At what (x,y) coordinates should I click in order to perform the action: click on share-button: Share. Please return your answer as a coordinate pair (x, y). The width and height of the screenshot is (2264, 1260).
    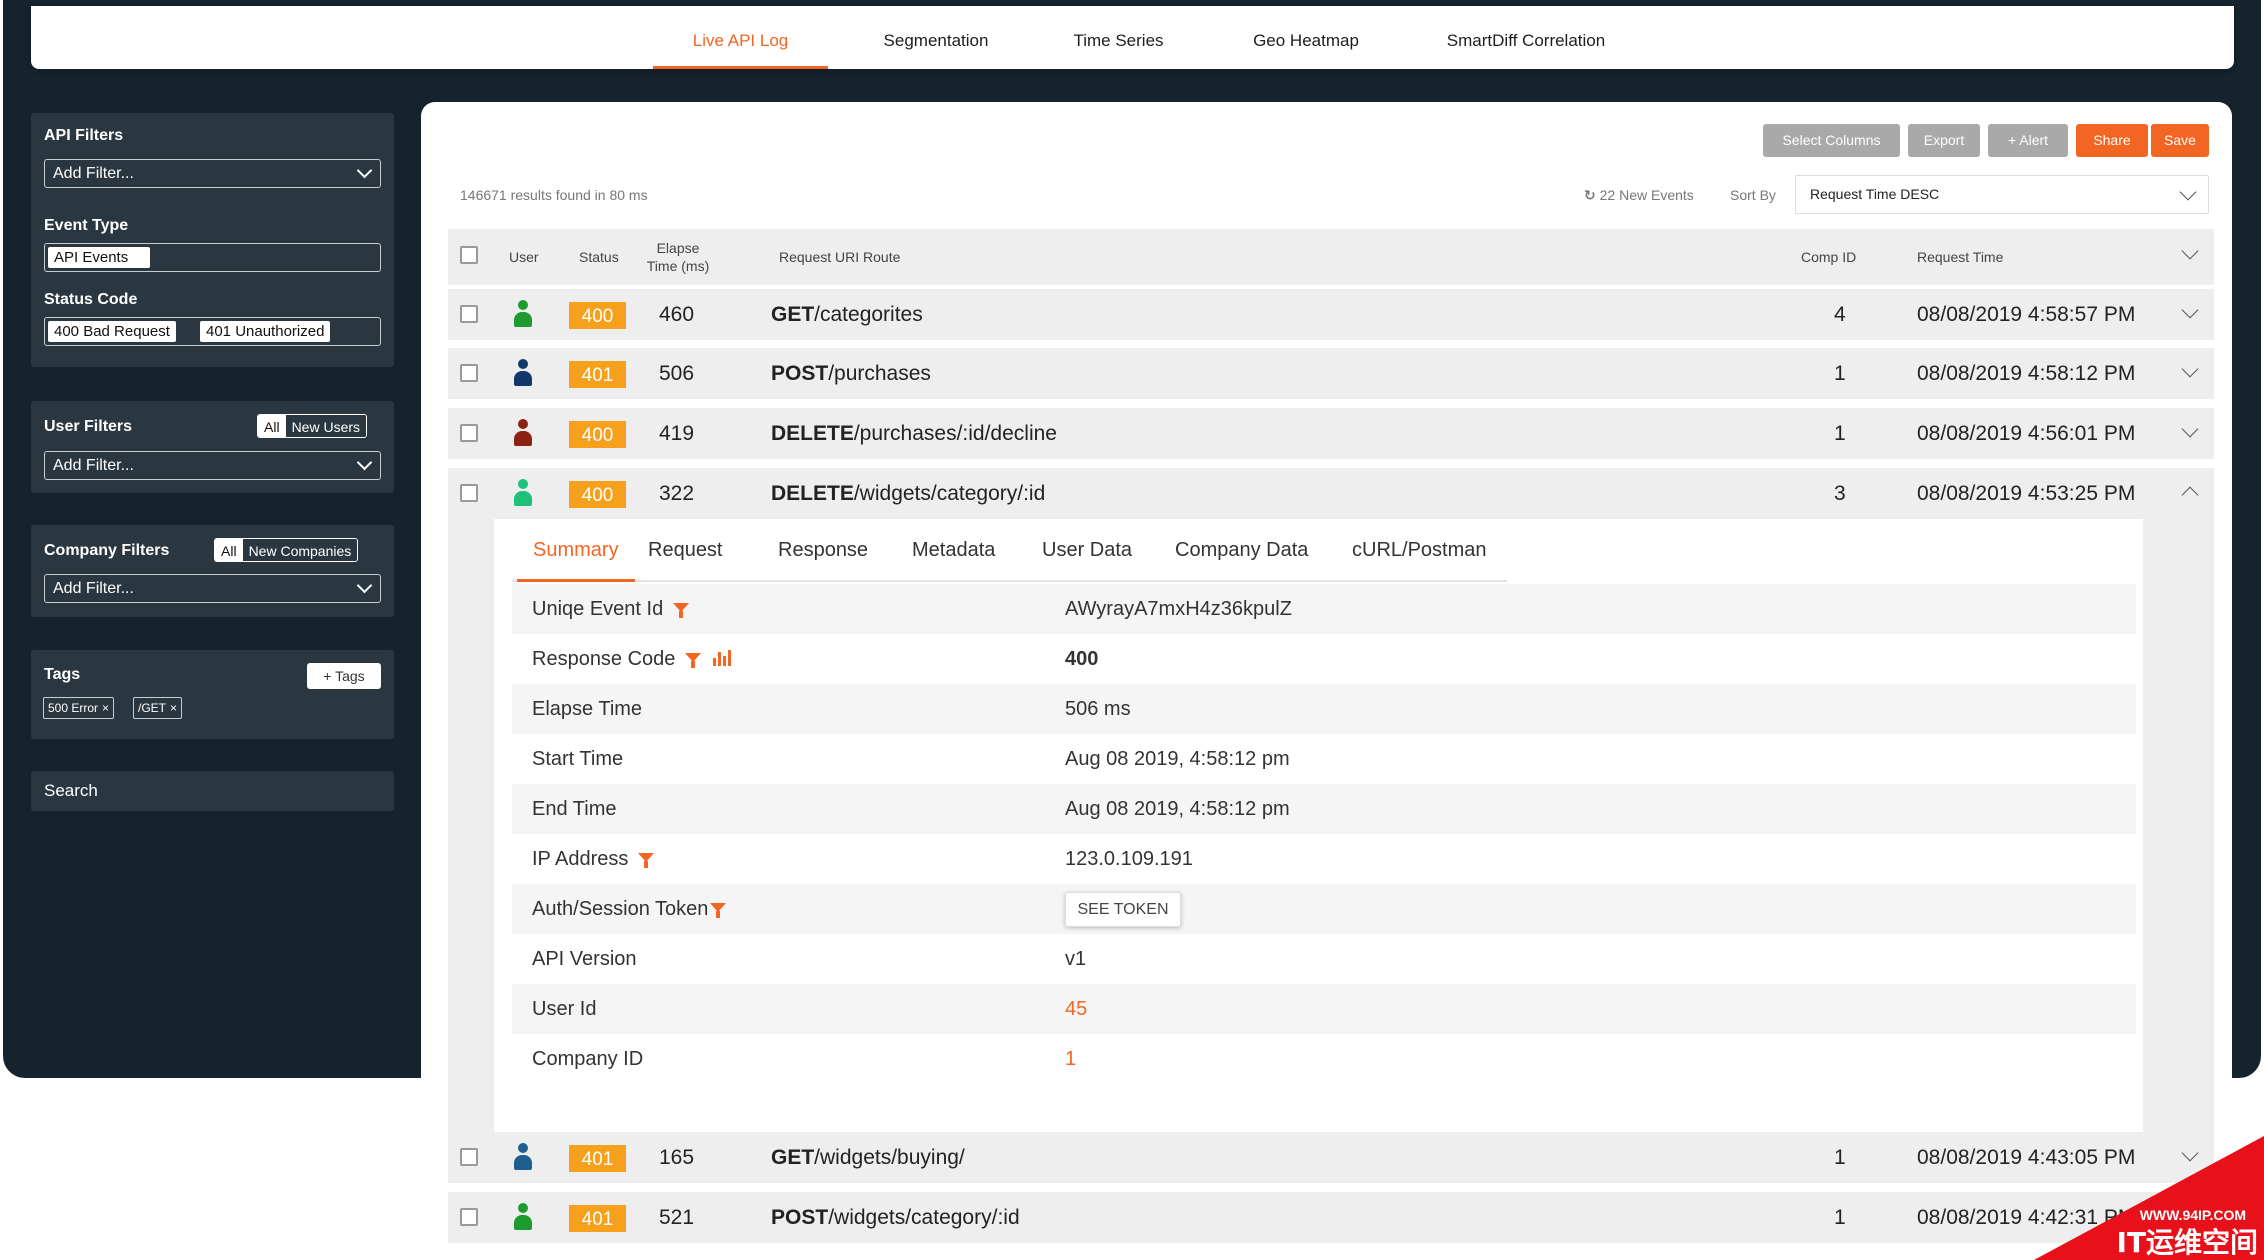
    Looking at the image, I should click on (2112, 140).